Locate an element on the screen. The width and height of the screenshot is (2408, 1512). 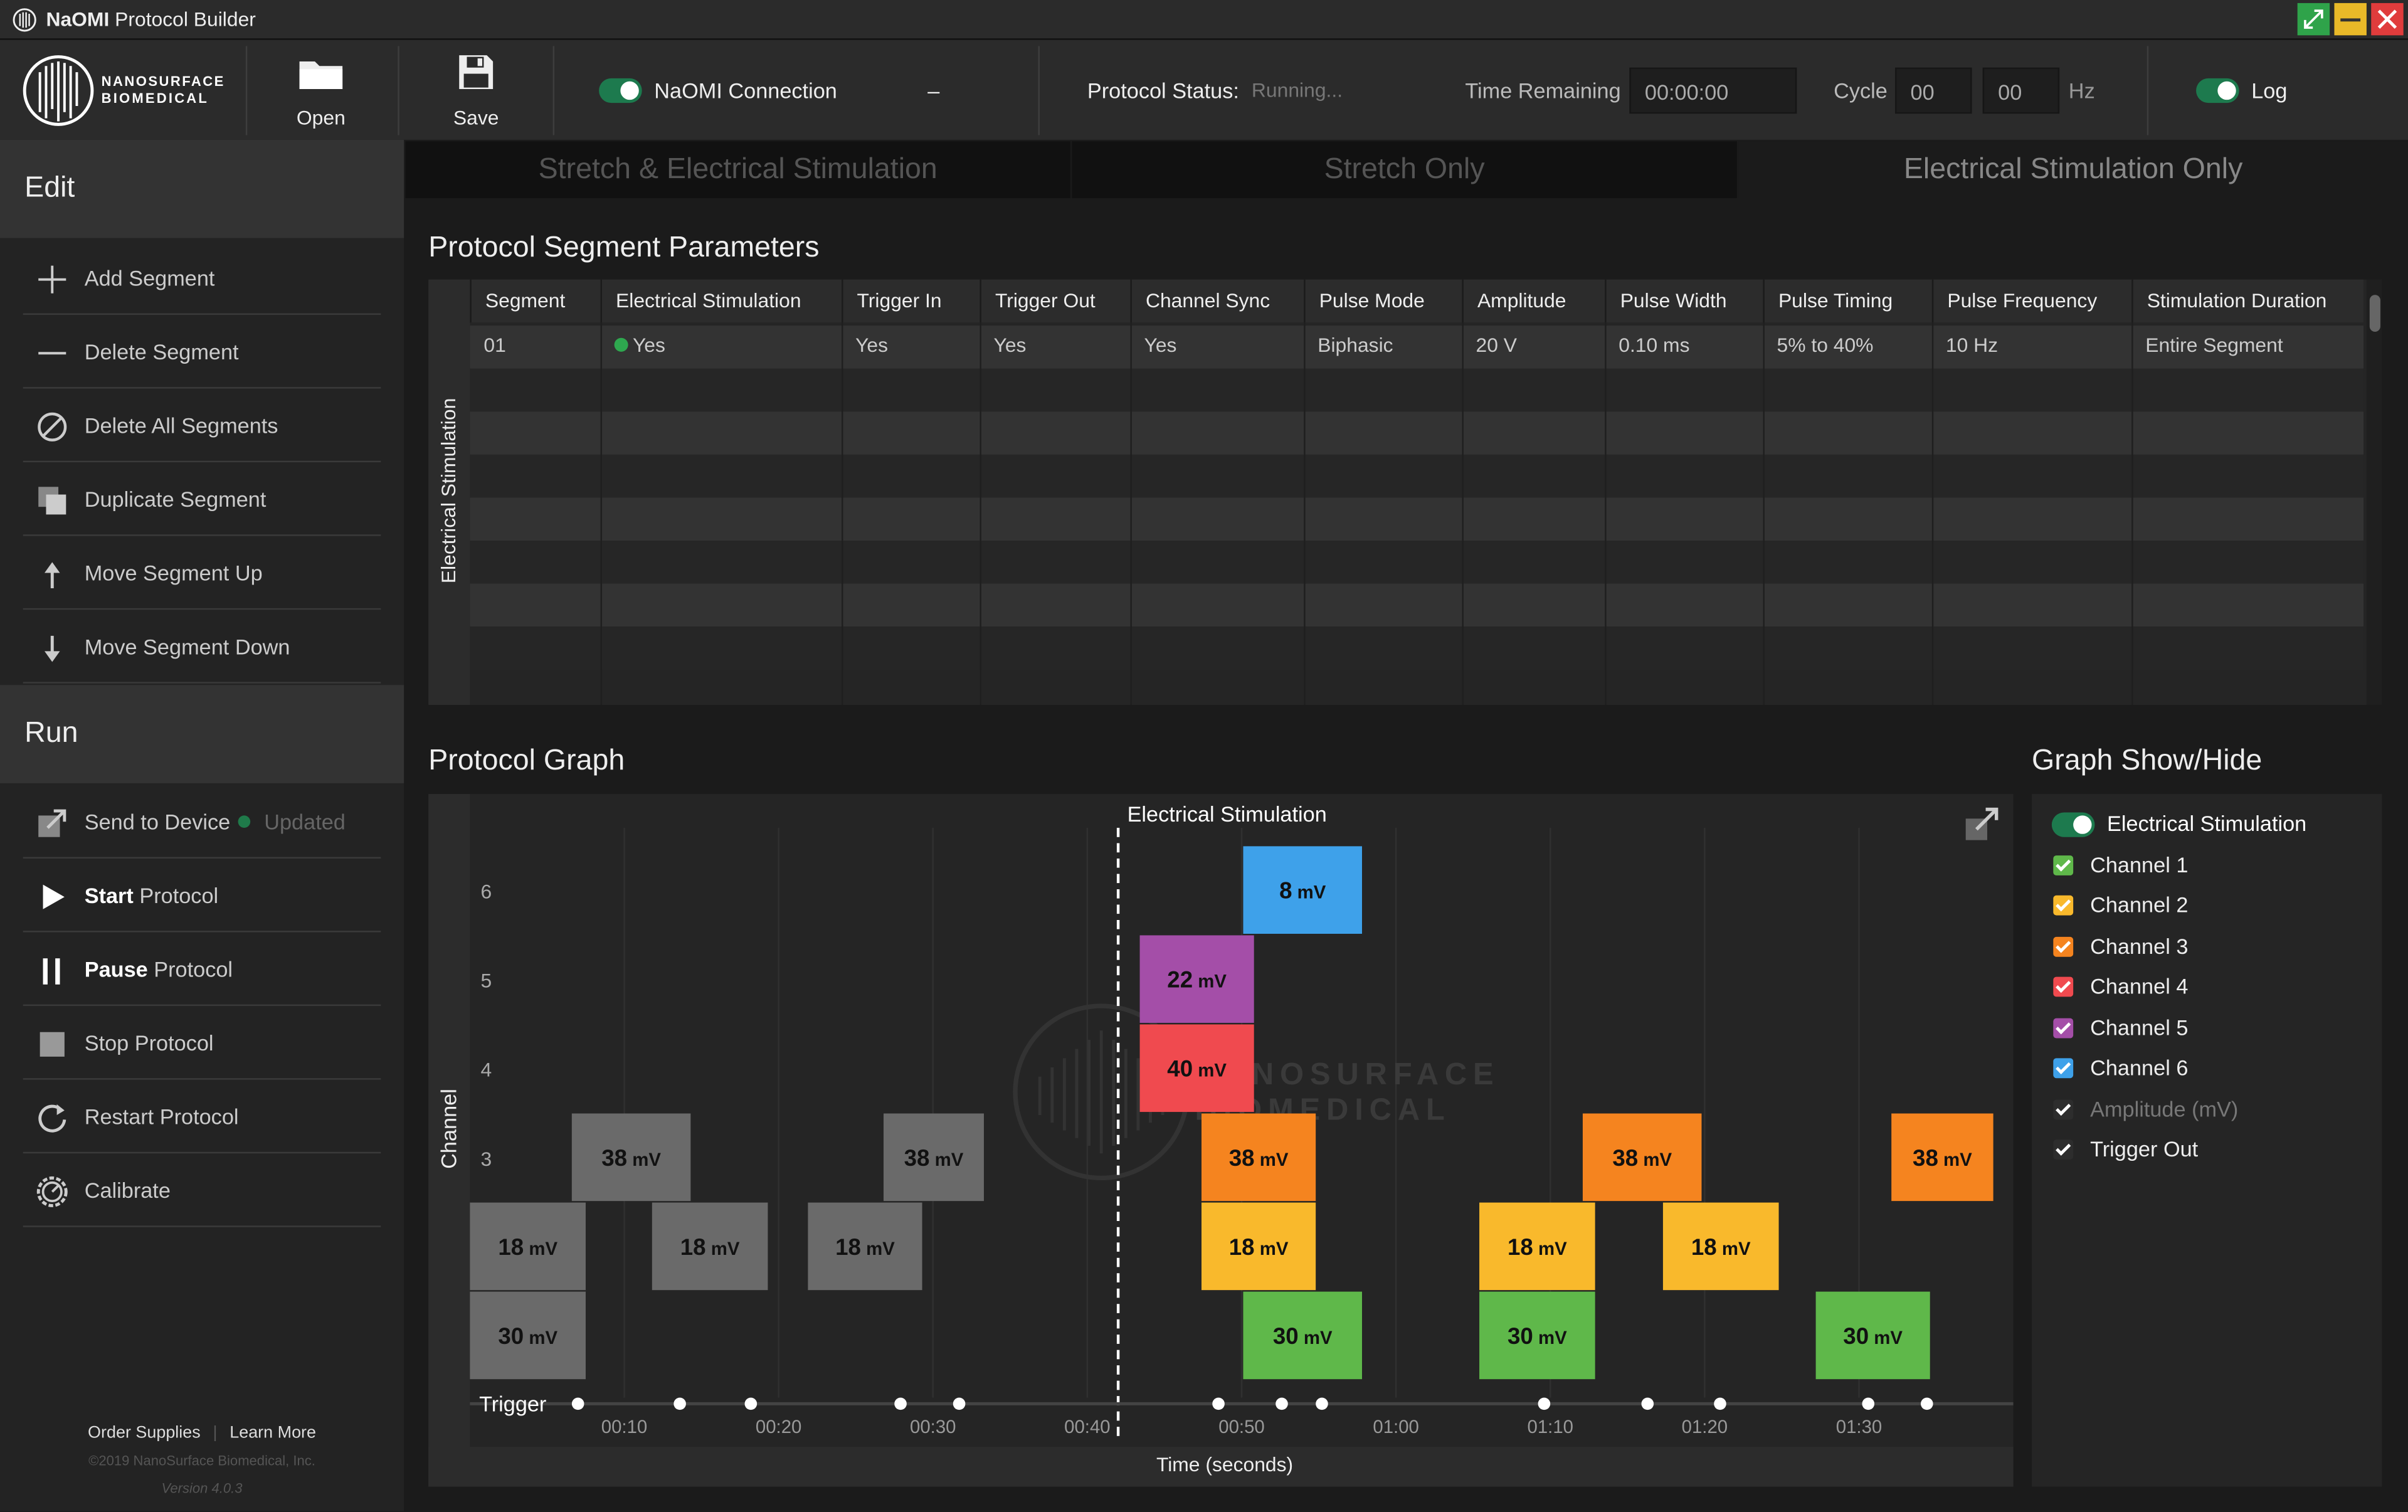
close-button is located at coordinates (2387, 19).